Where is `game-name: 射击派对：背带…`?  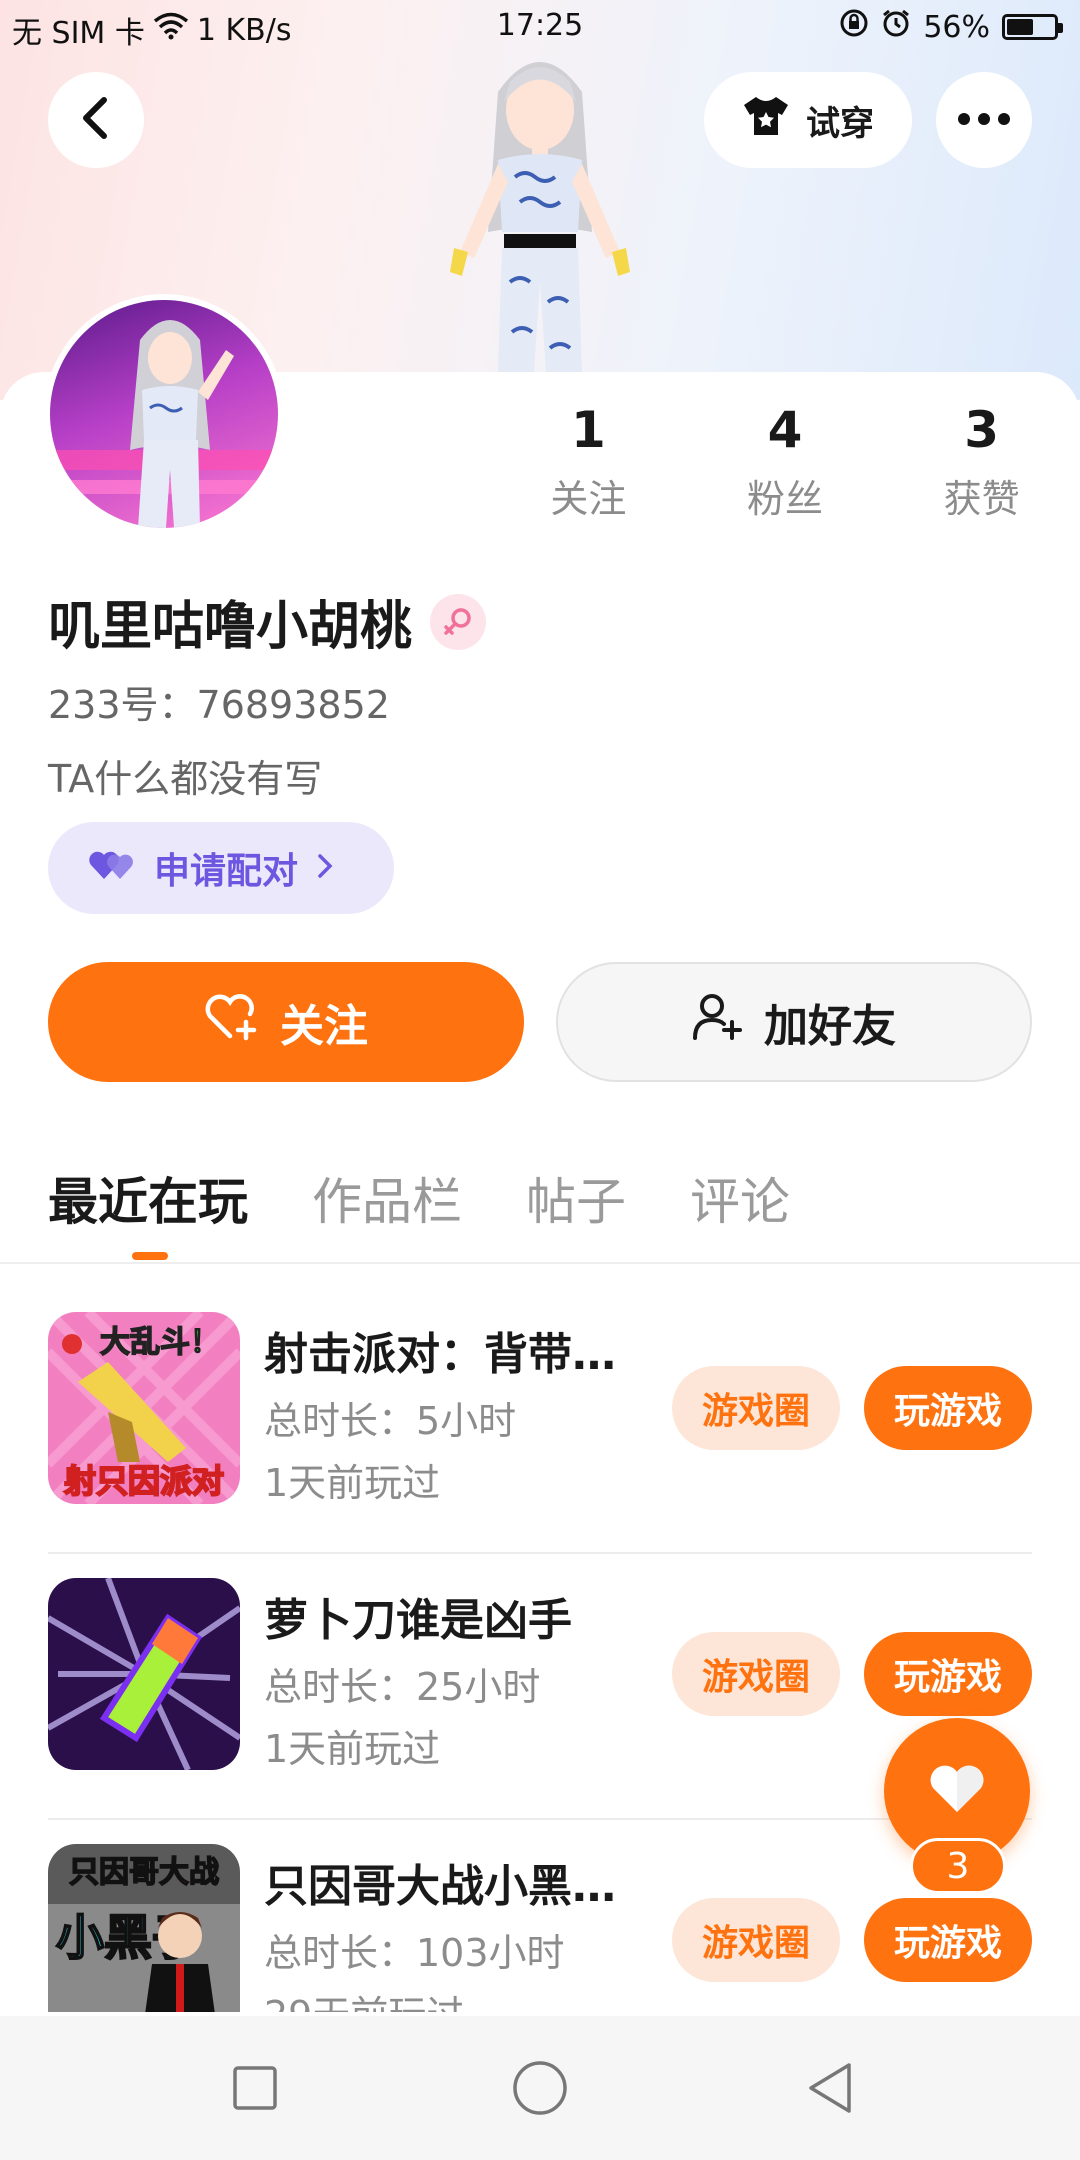
game-name: 射击派对：背带… is located at coordinates (440, 1354).